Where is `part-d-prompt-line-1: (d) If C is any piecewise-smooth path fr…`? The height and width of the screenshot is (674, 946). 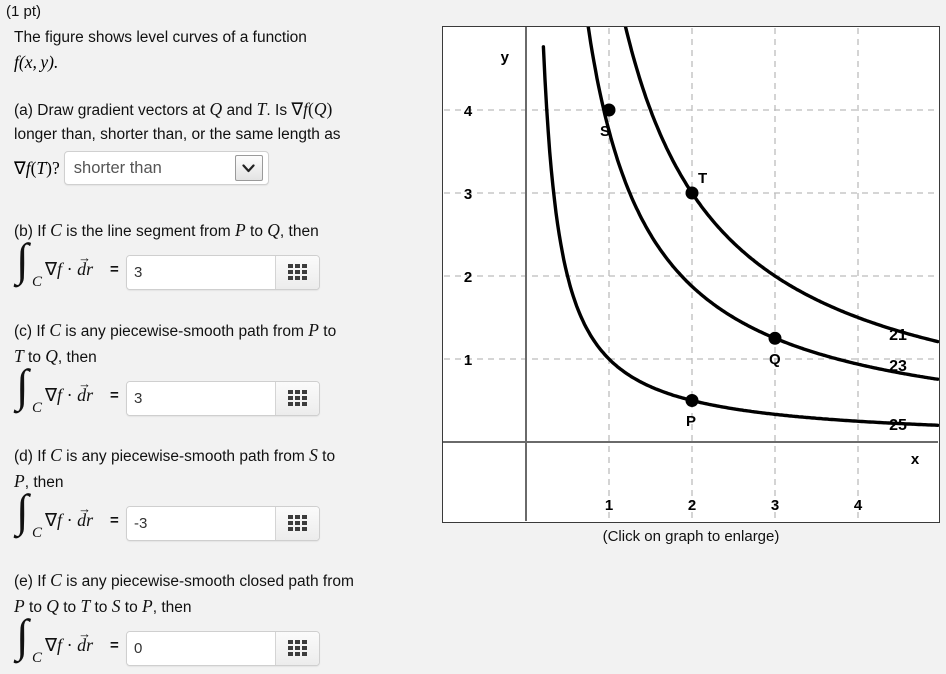 part-d-prompt-line-1: (d) If C is any piecewise-smooth path fr… is located at coordinates (175, 455).